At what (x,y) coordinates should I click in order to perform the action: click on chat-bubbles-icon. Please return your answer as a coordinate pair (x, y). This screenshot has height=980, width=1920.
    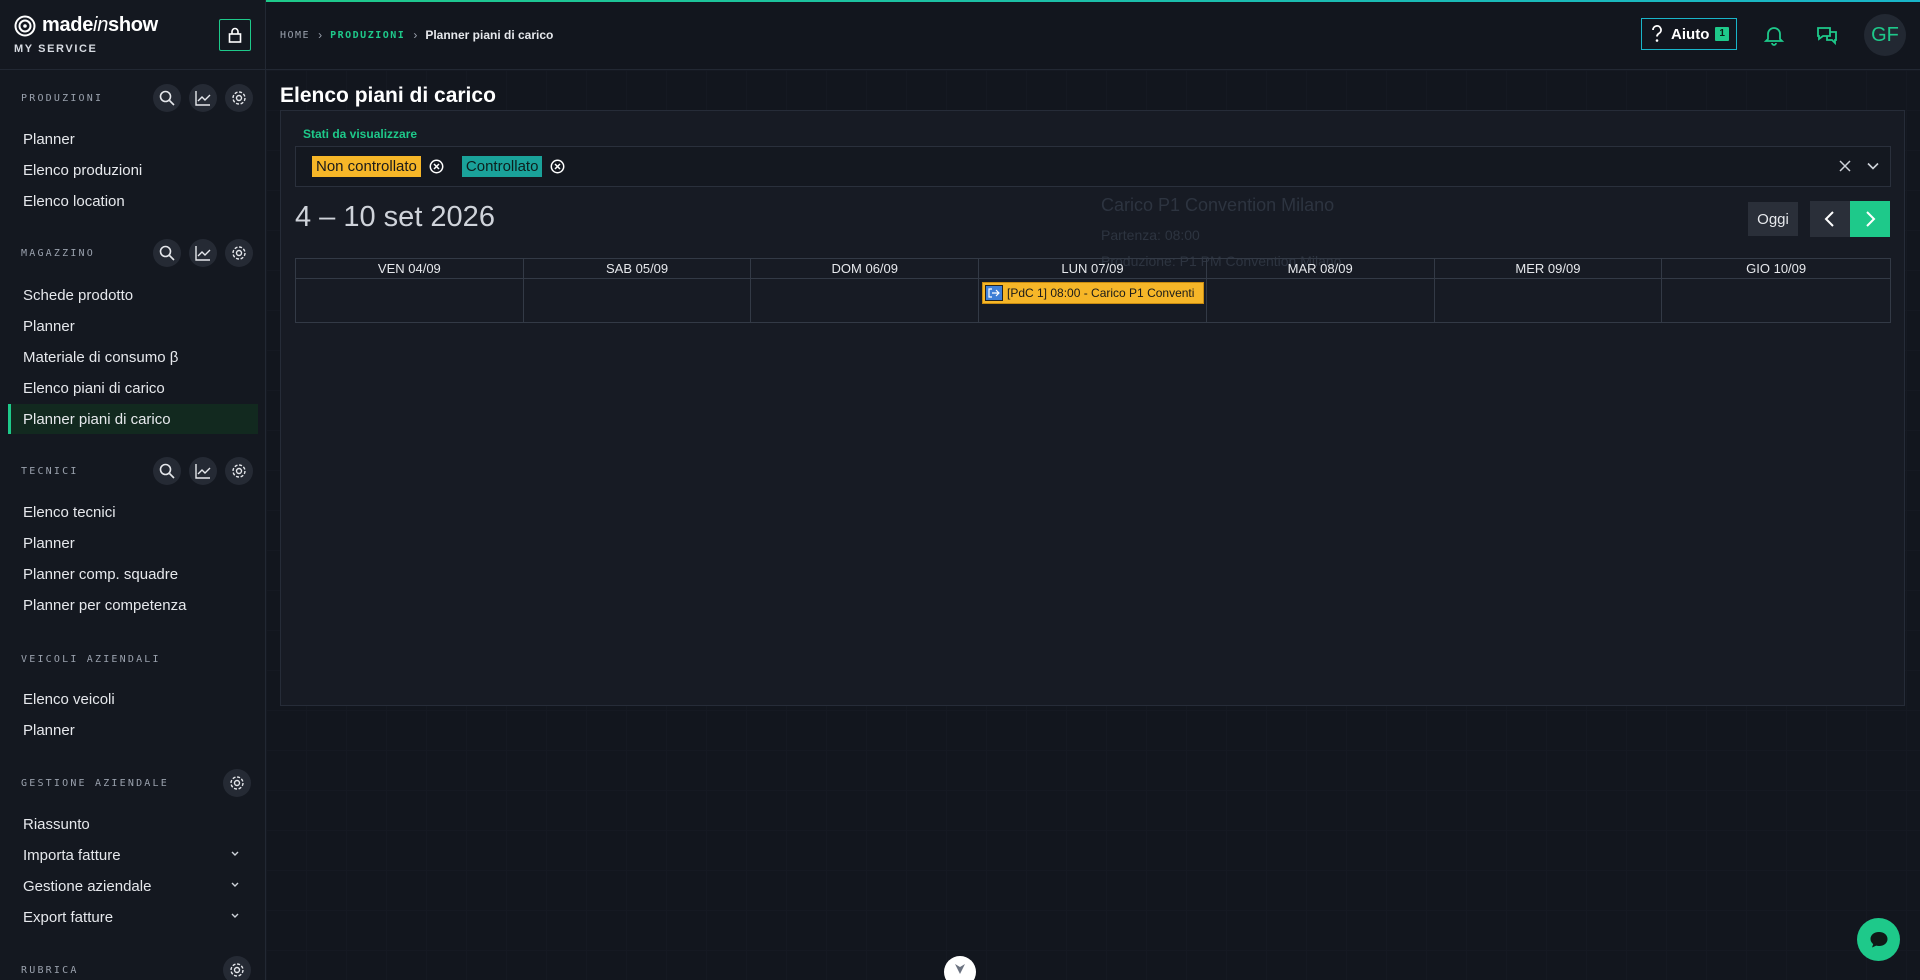
    Looking at the image, I should click on (1827, 35).